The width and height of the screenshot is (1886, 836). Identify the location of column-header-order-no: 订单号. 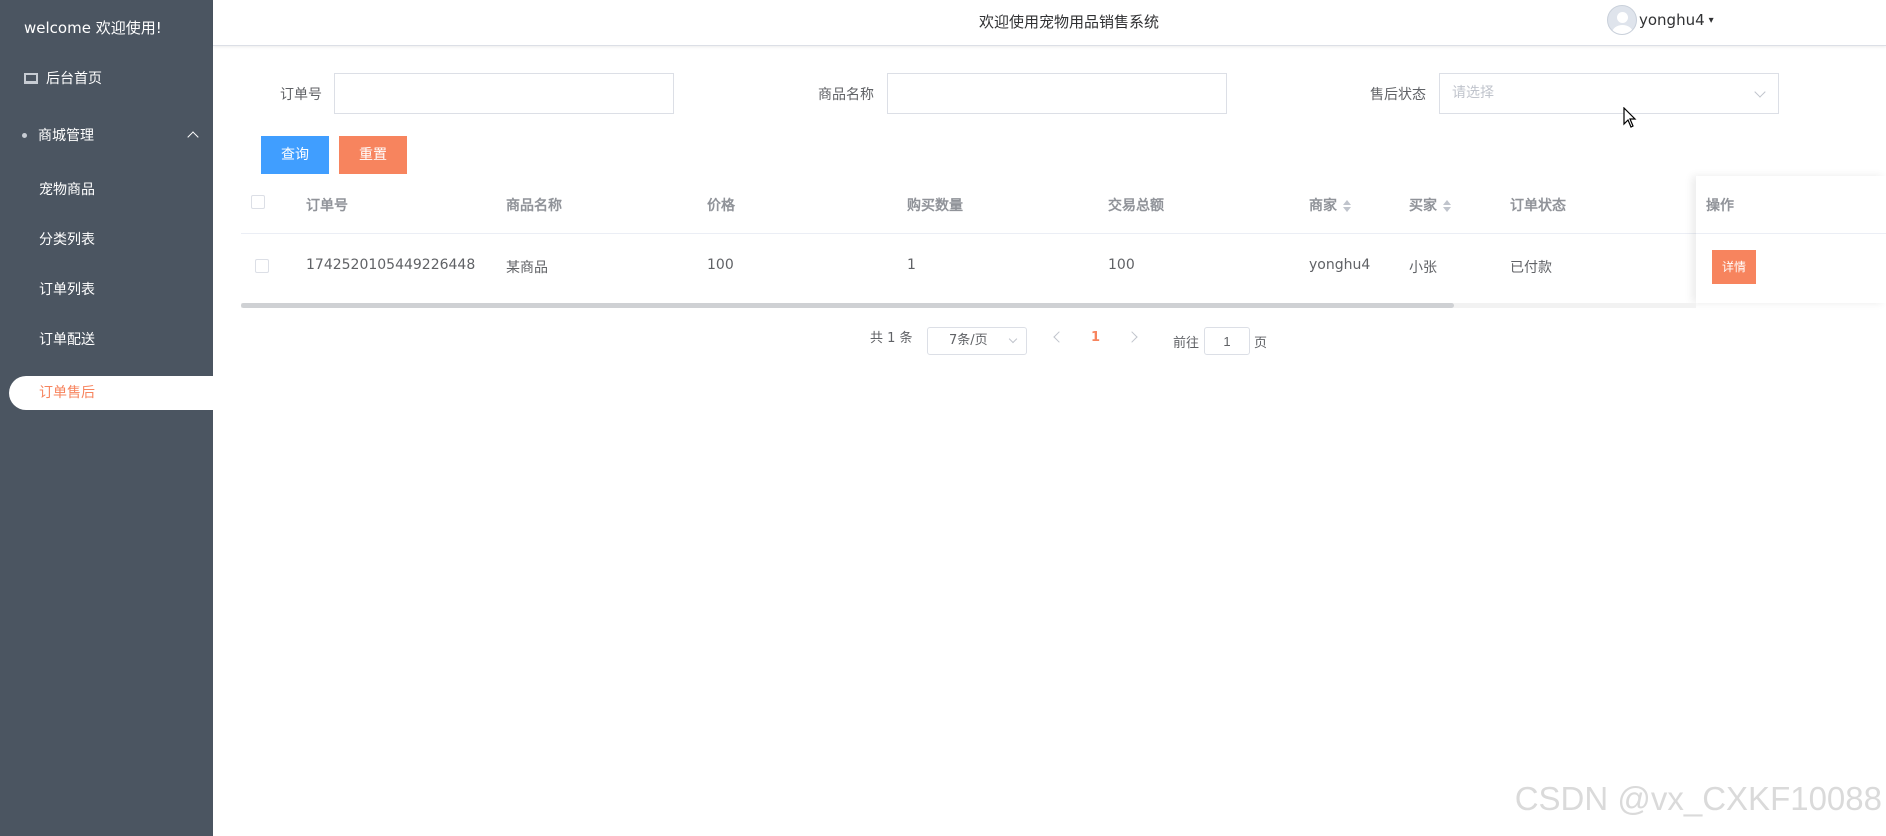
(327, 206).